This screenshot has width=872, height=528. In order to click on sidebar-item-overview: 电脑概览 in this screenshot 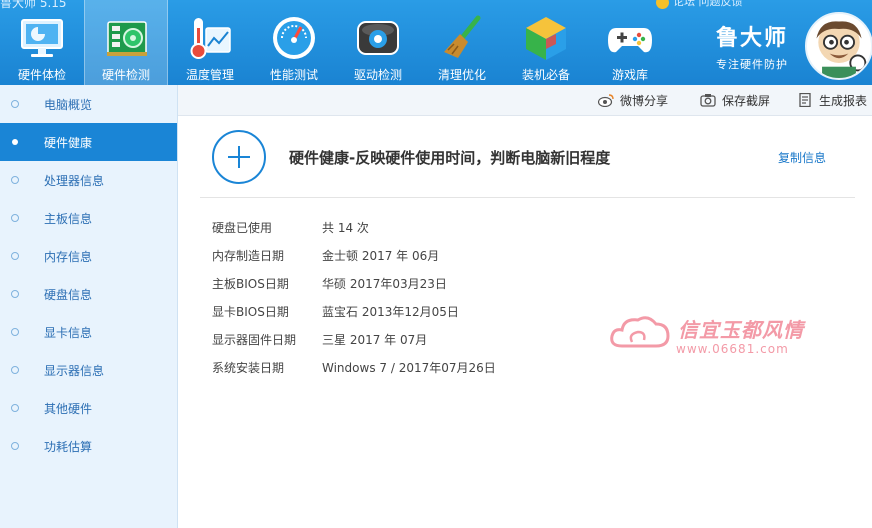, I will do `click(88, 104)`.